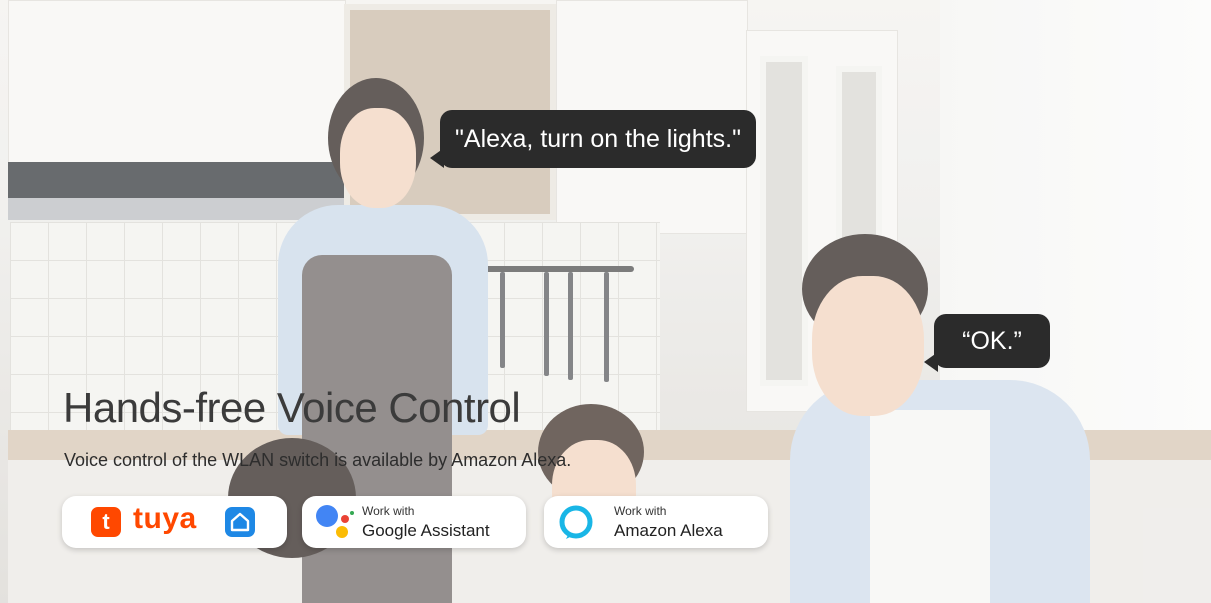  I want to click on amazon-alexa-badge: Work with Amazon Alexa, so click(656, 522).